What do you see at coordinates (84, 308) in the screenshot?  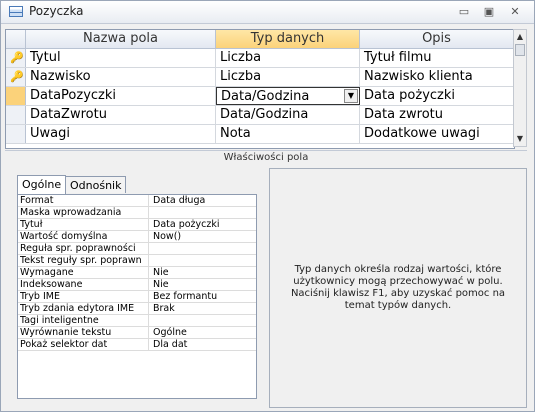 I see `property-name: Tryb zdania edytora IME` at bounding box center [84, 308].